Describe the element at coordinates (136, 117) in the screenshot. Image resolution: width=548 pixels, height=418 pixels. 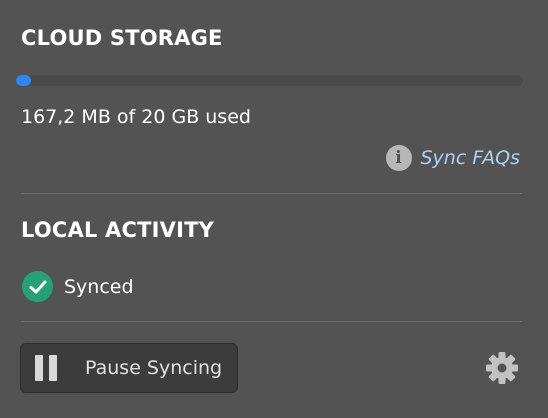
I see `storage-usage-text: 167,2 MB of 20 GB used` at that location.